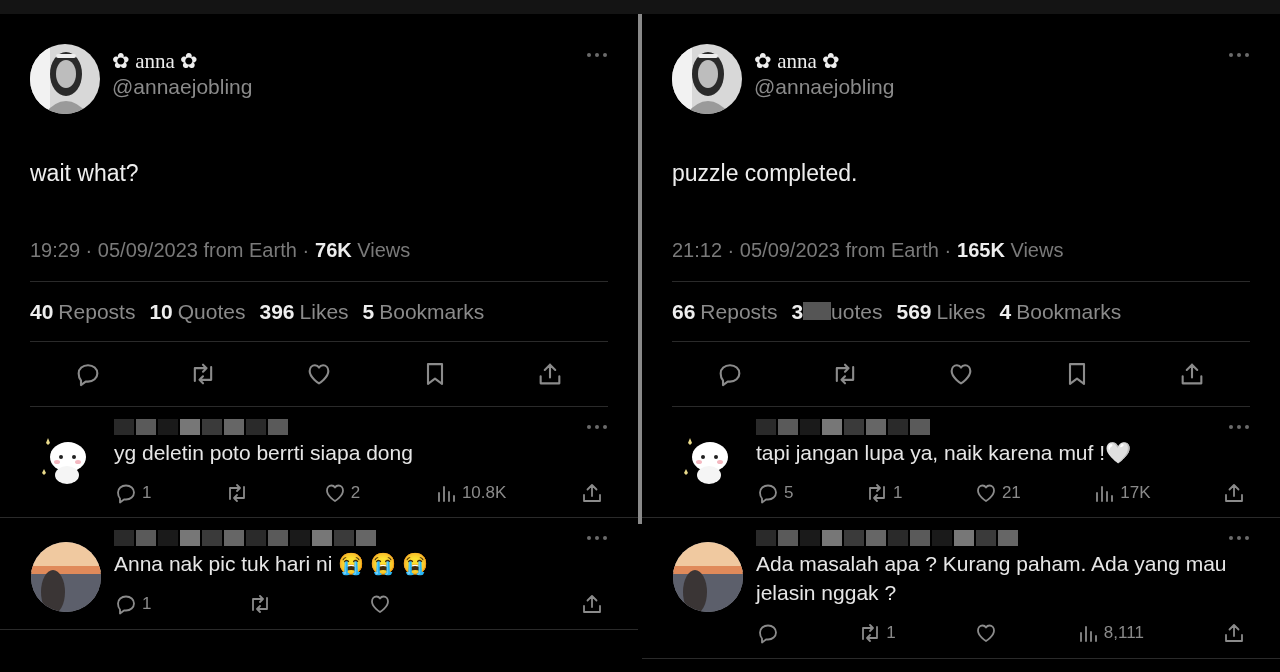 This screenshot has height=672, width=1280. I want to click on stat-link: 40 Reposts, so click(83, 311).